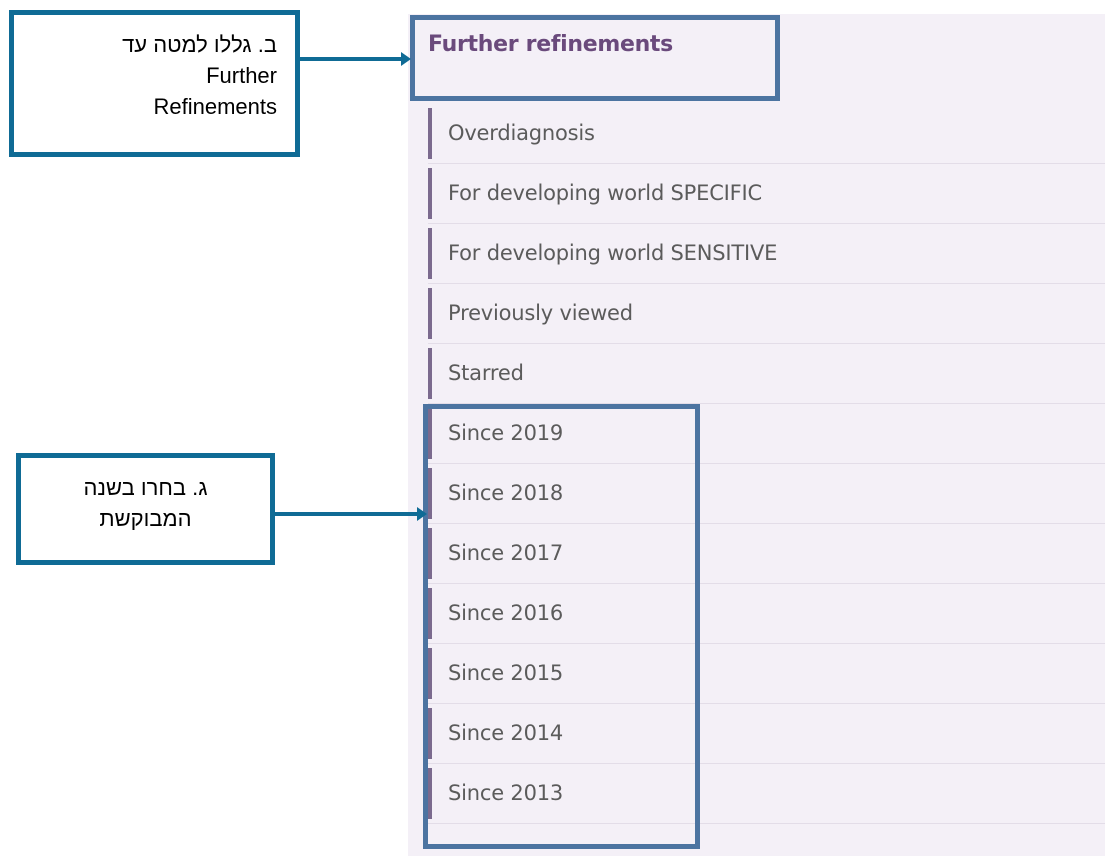  I want to click on refinement-item-previously-viewed: Previously viewed, so click(766, 314).